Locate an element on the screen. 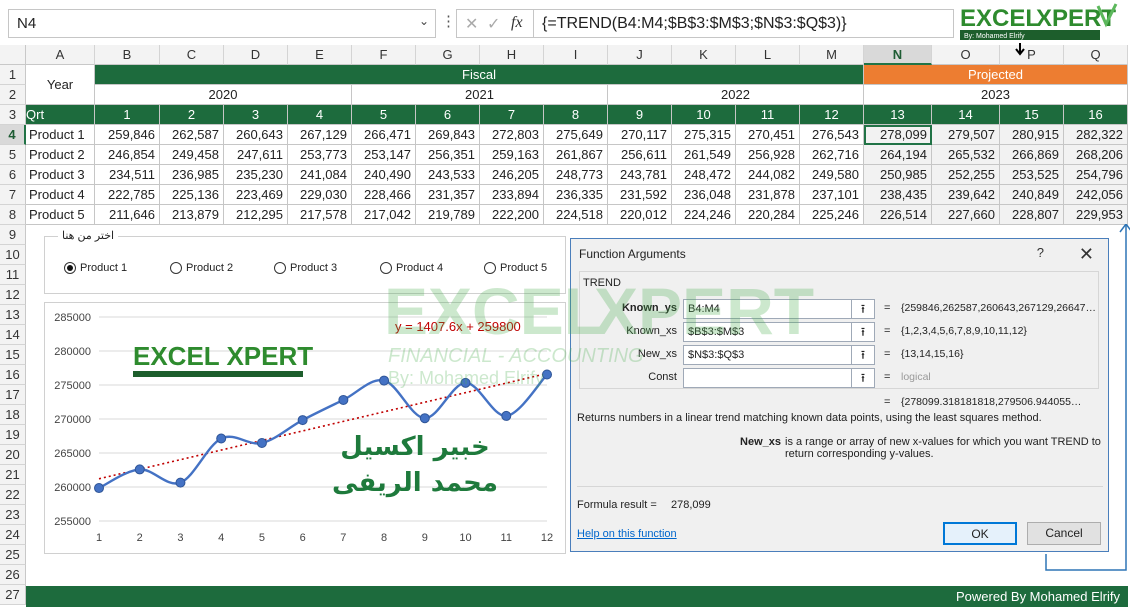  value-cell: 275,315 is located at coordinates (704, 135).